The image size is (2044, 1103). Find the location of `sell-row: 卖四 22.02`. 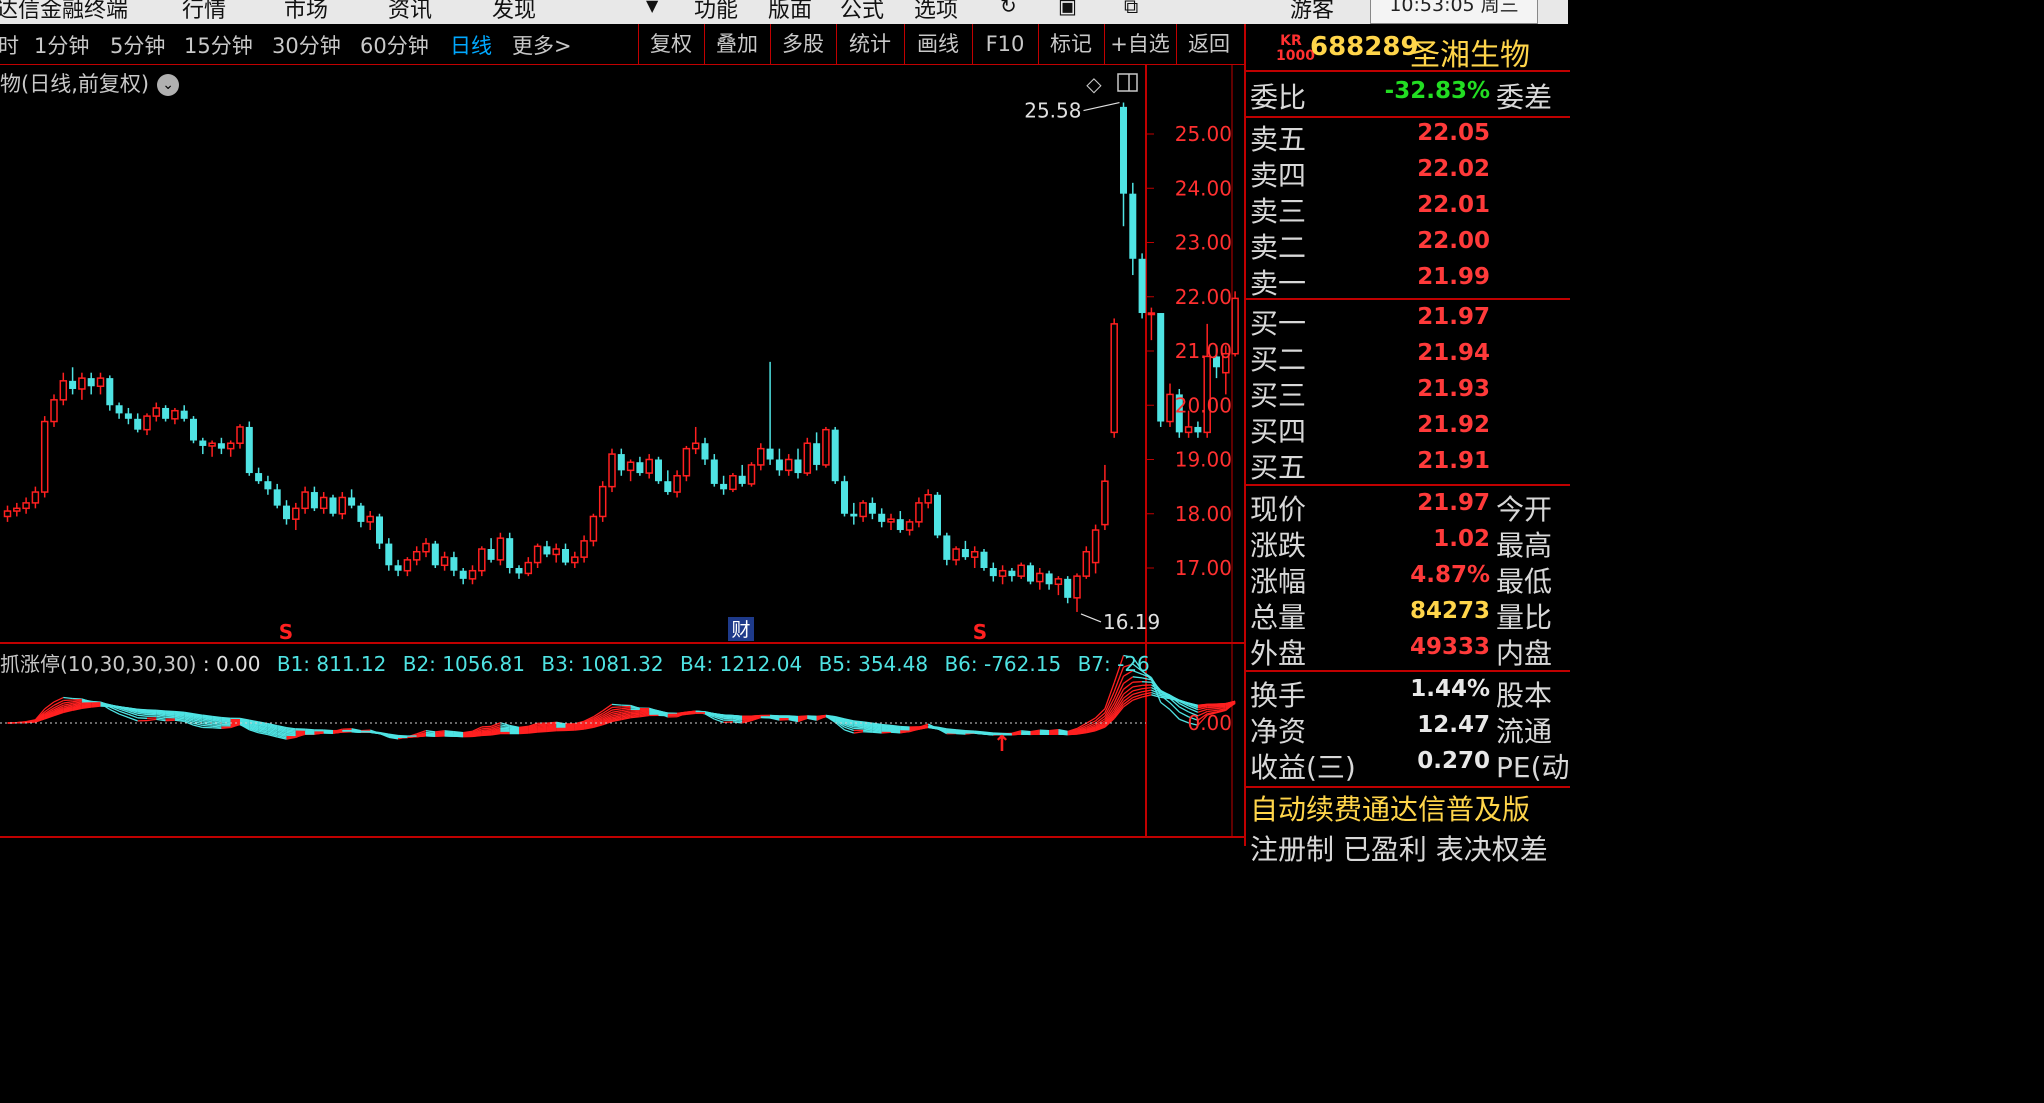

sell-row: 卖四 22.02 is located at coordinates (1408, 173).